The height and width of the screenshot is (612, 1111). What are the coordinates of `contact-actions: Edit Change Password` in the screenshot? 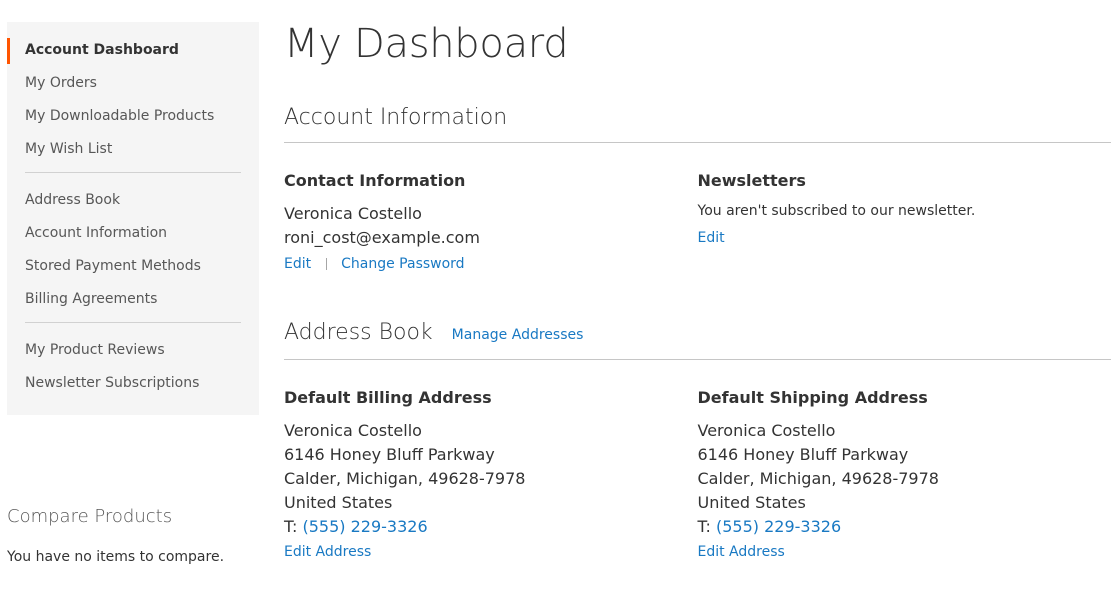 It's located at (491, 264).